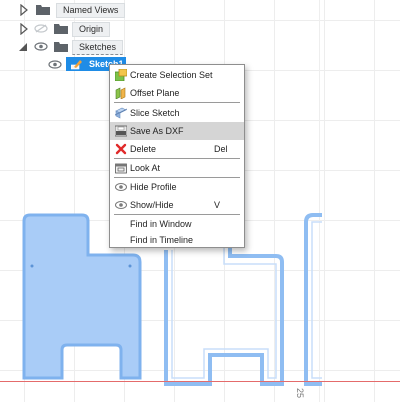 The height and width of the screenshot is (402, 400). Describe the element at coordinates (177, 102) in the screenshot. I see `menu-separator` at that location.